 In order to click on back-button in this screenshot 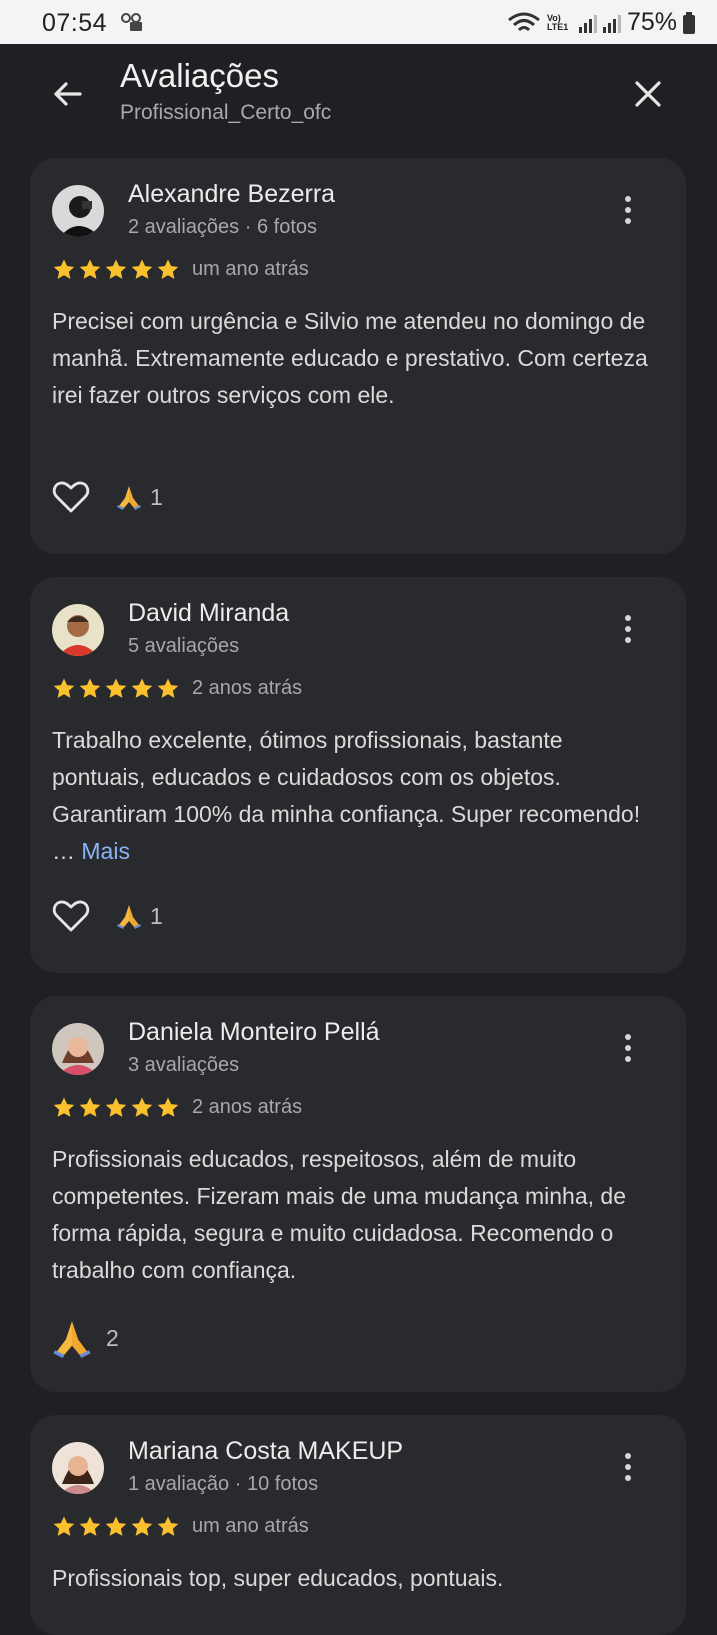, I will do `click(68, 94)`.